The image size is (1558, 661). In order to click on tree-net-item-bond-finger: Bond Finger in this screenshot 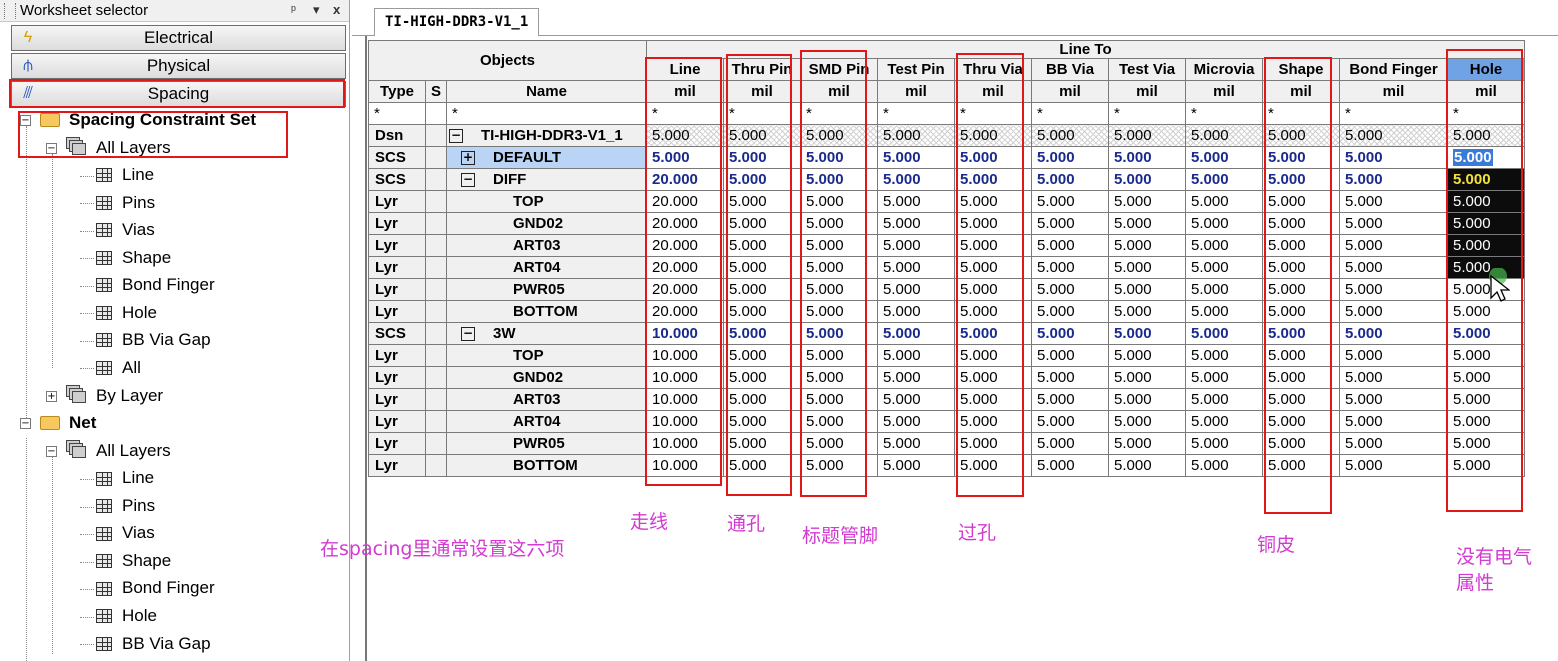, I will do `click(168, 588)`.